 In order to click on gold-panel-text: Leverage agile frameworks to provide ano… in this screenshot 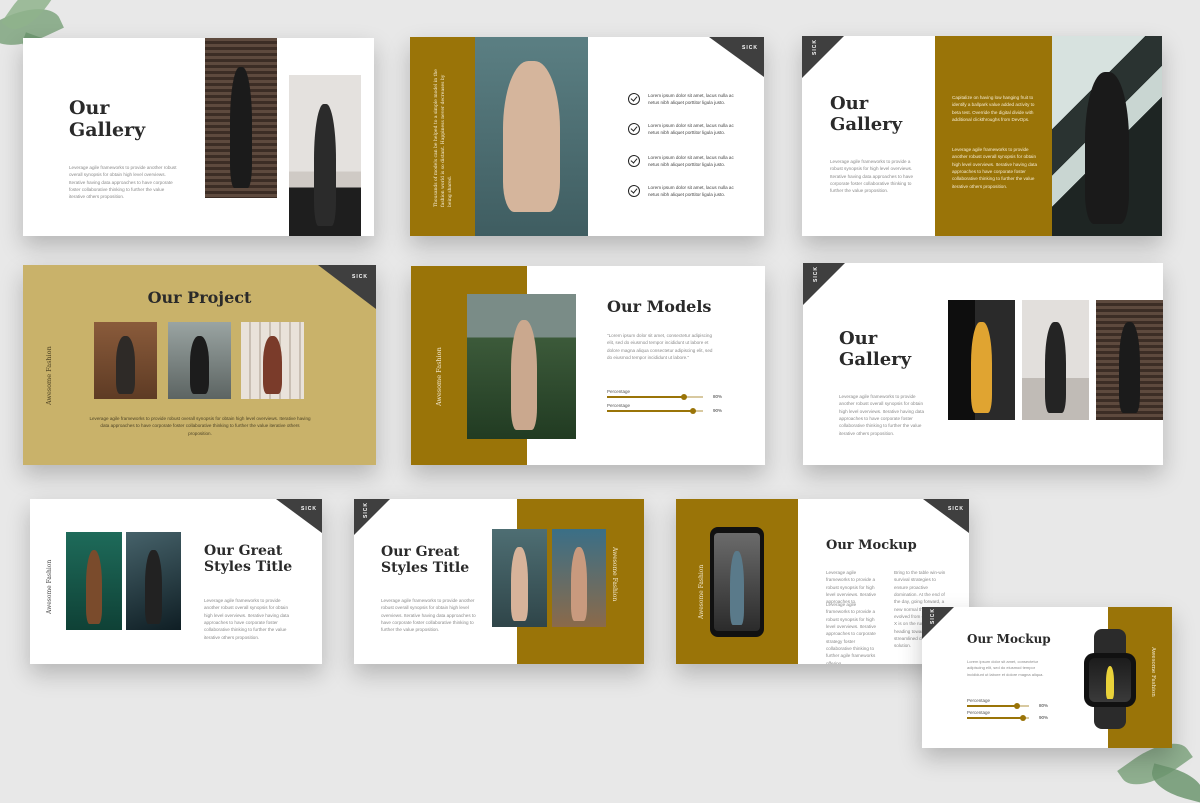, I will do `click(995, 168)`.